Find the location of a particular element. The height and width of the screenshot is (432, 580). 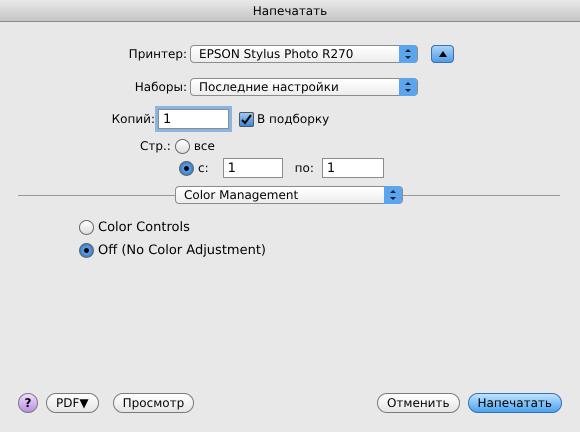

to-page-label: по: is located at coordinates (304, 168).